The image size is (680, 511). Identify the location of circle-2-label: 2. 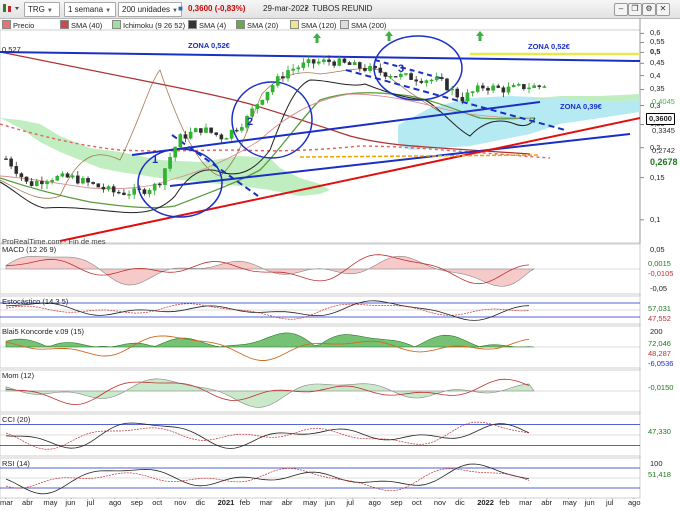
(250, 122).